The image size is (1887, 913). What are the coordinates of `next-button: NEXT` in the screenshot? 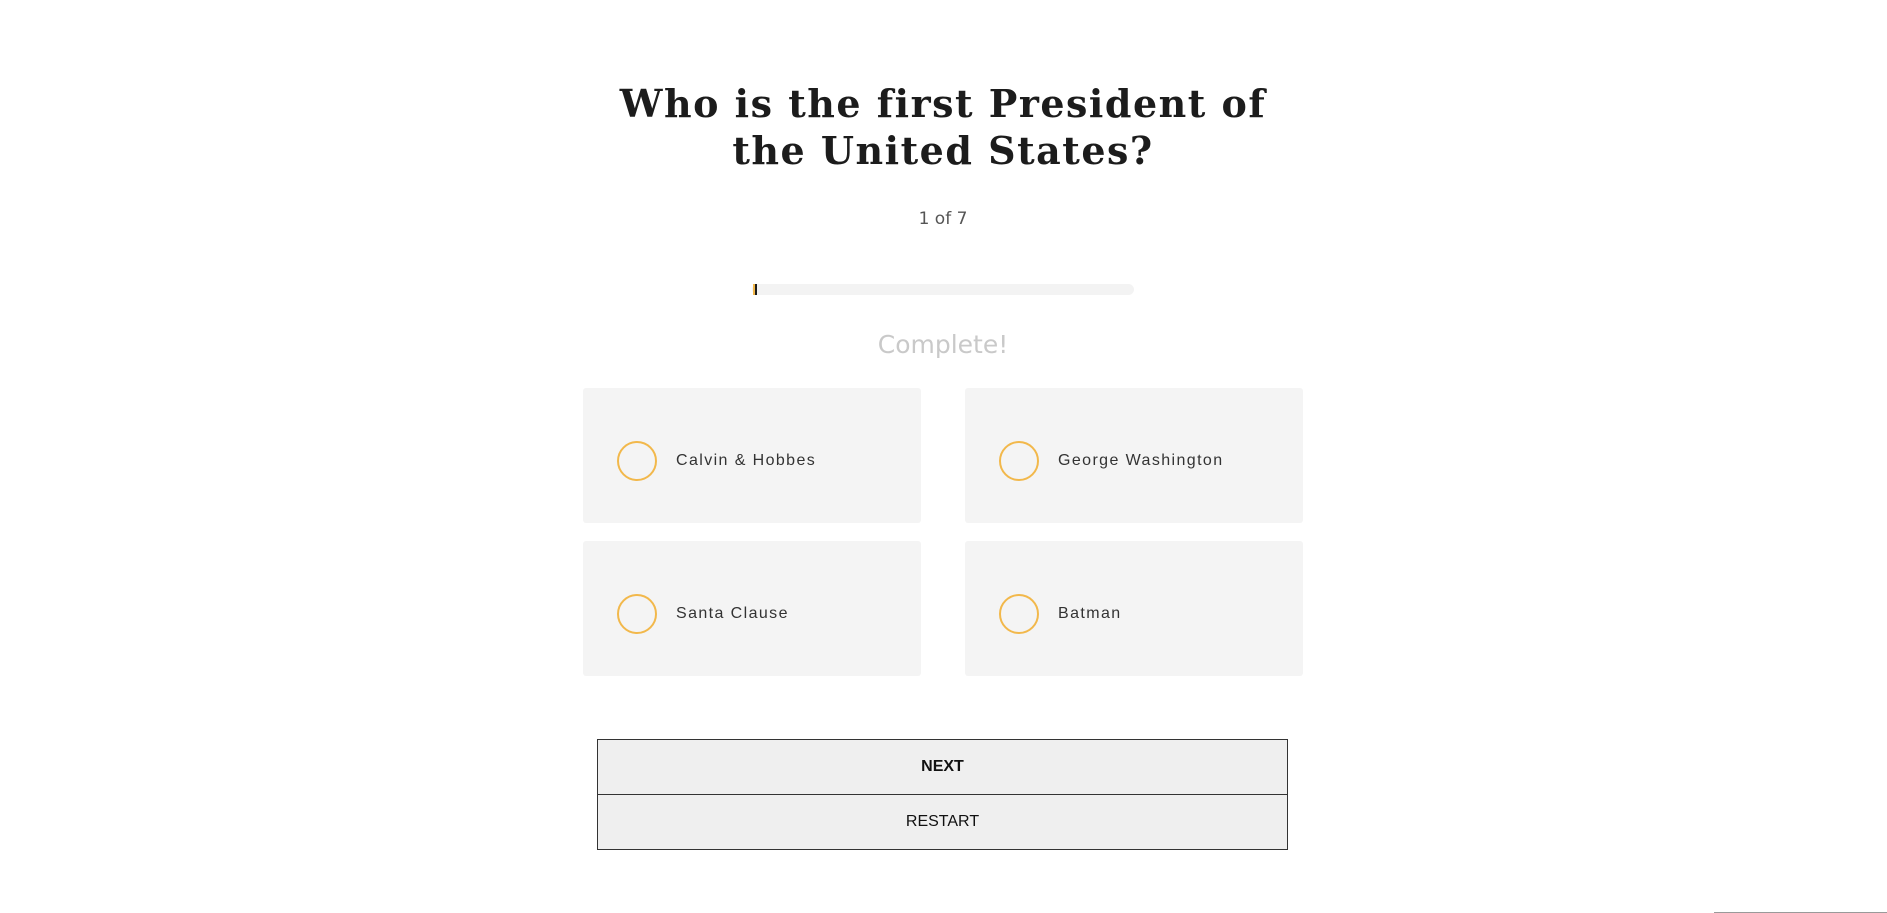 It's located at (942, 767).